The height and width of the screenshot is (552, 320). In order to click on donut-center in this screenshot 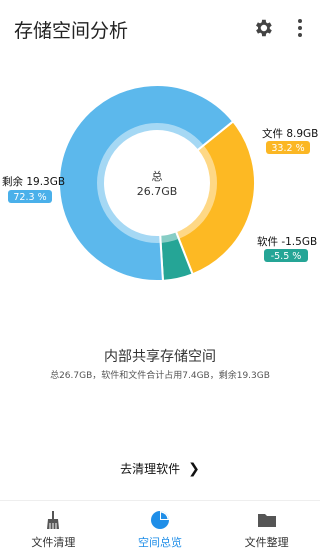, I will do `click(157, 183)`.